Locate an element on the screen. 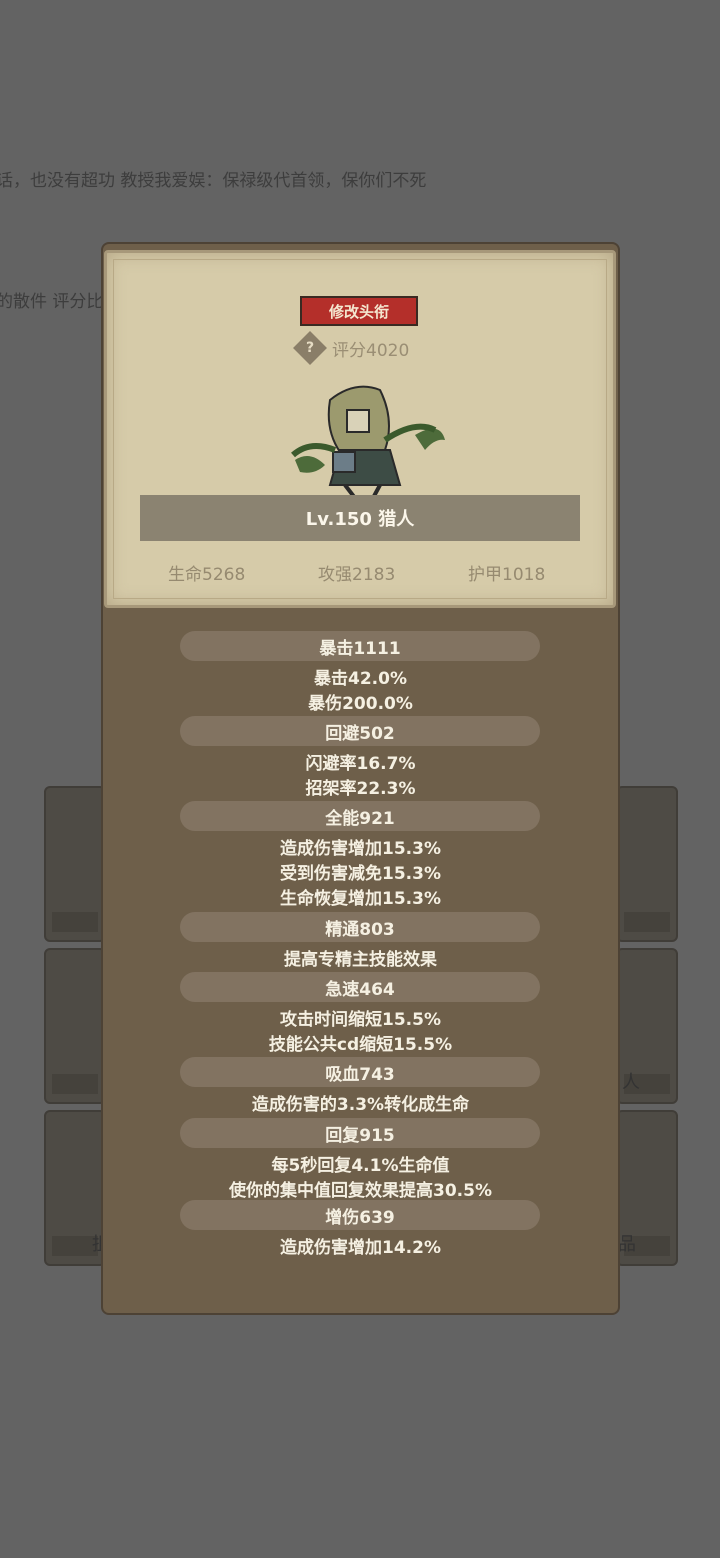  stat-line: 受到伤害减免15.3% is located at coordinates (360, 874).